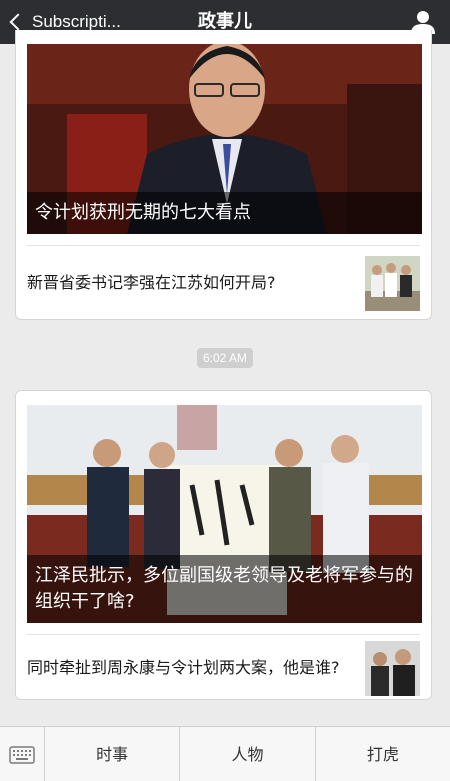 The image size is (450, 781). Describe the element at coordinates (224, 589) in the screenshot. I see `cover-caption: 江泽民批示，多位副国级老领导及老将军参与的组织干了啥?` at that location.